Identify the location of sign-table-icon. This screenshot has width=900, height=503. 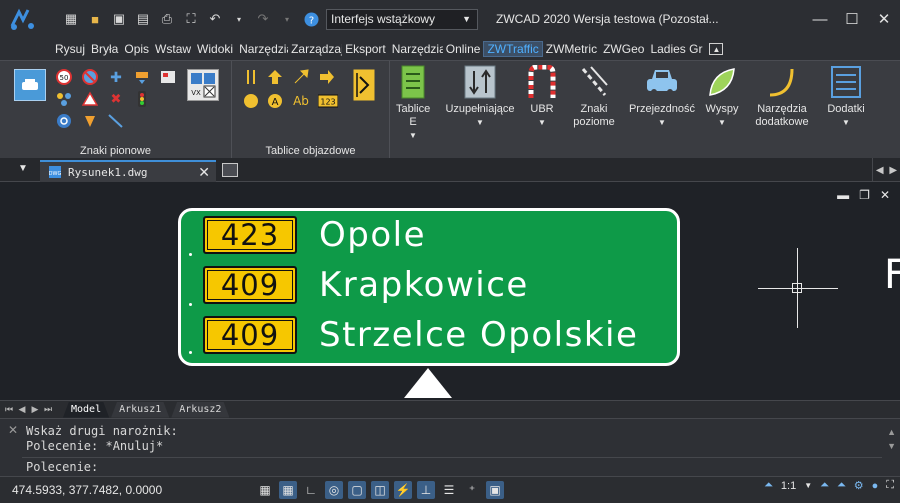
(168, 77).